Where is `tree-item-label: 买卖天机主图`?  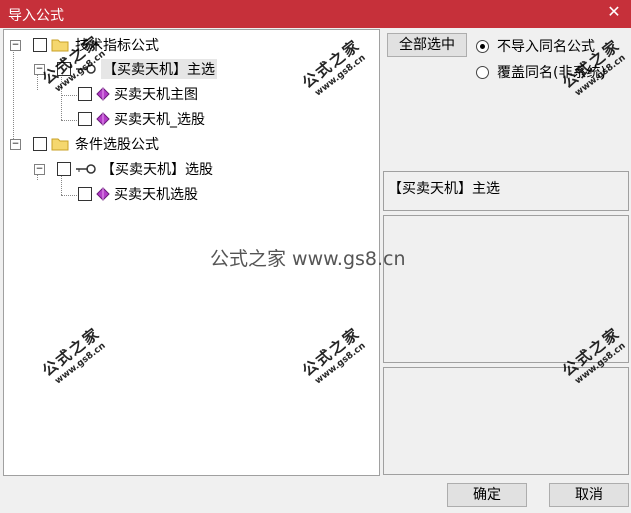
tree-item-label: 买卖天机主图 is located at coordinates (156, 95).